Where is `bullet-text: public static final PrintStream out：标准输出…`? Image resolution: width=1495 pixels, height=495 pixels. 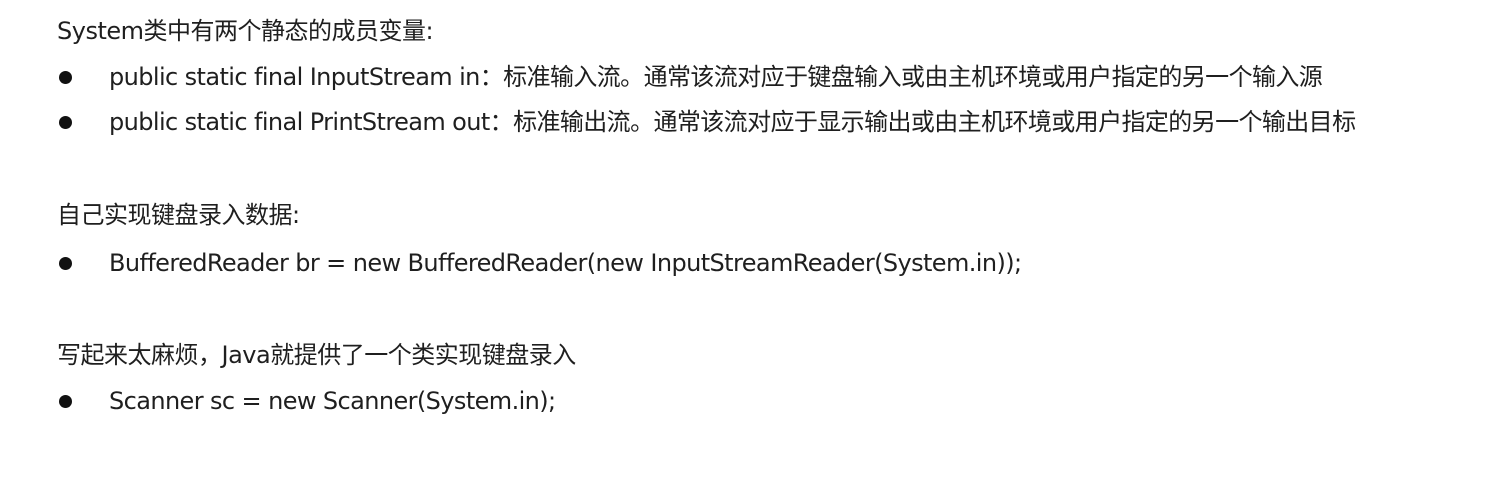 bullet-text: public static final PrintStream out：标准输出… is located at coordinates (732, 122).